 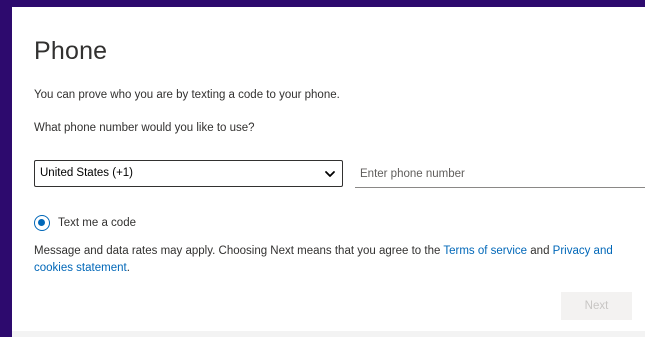 What do you see at coordinates (71, 51) in the screenshot?
I see `page-title: Phone` at bounding box center [71, 51].